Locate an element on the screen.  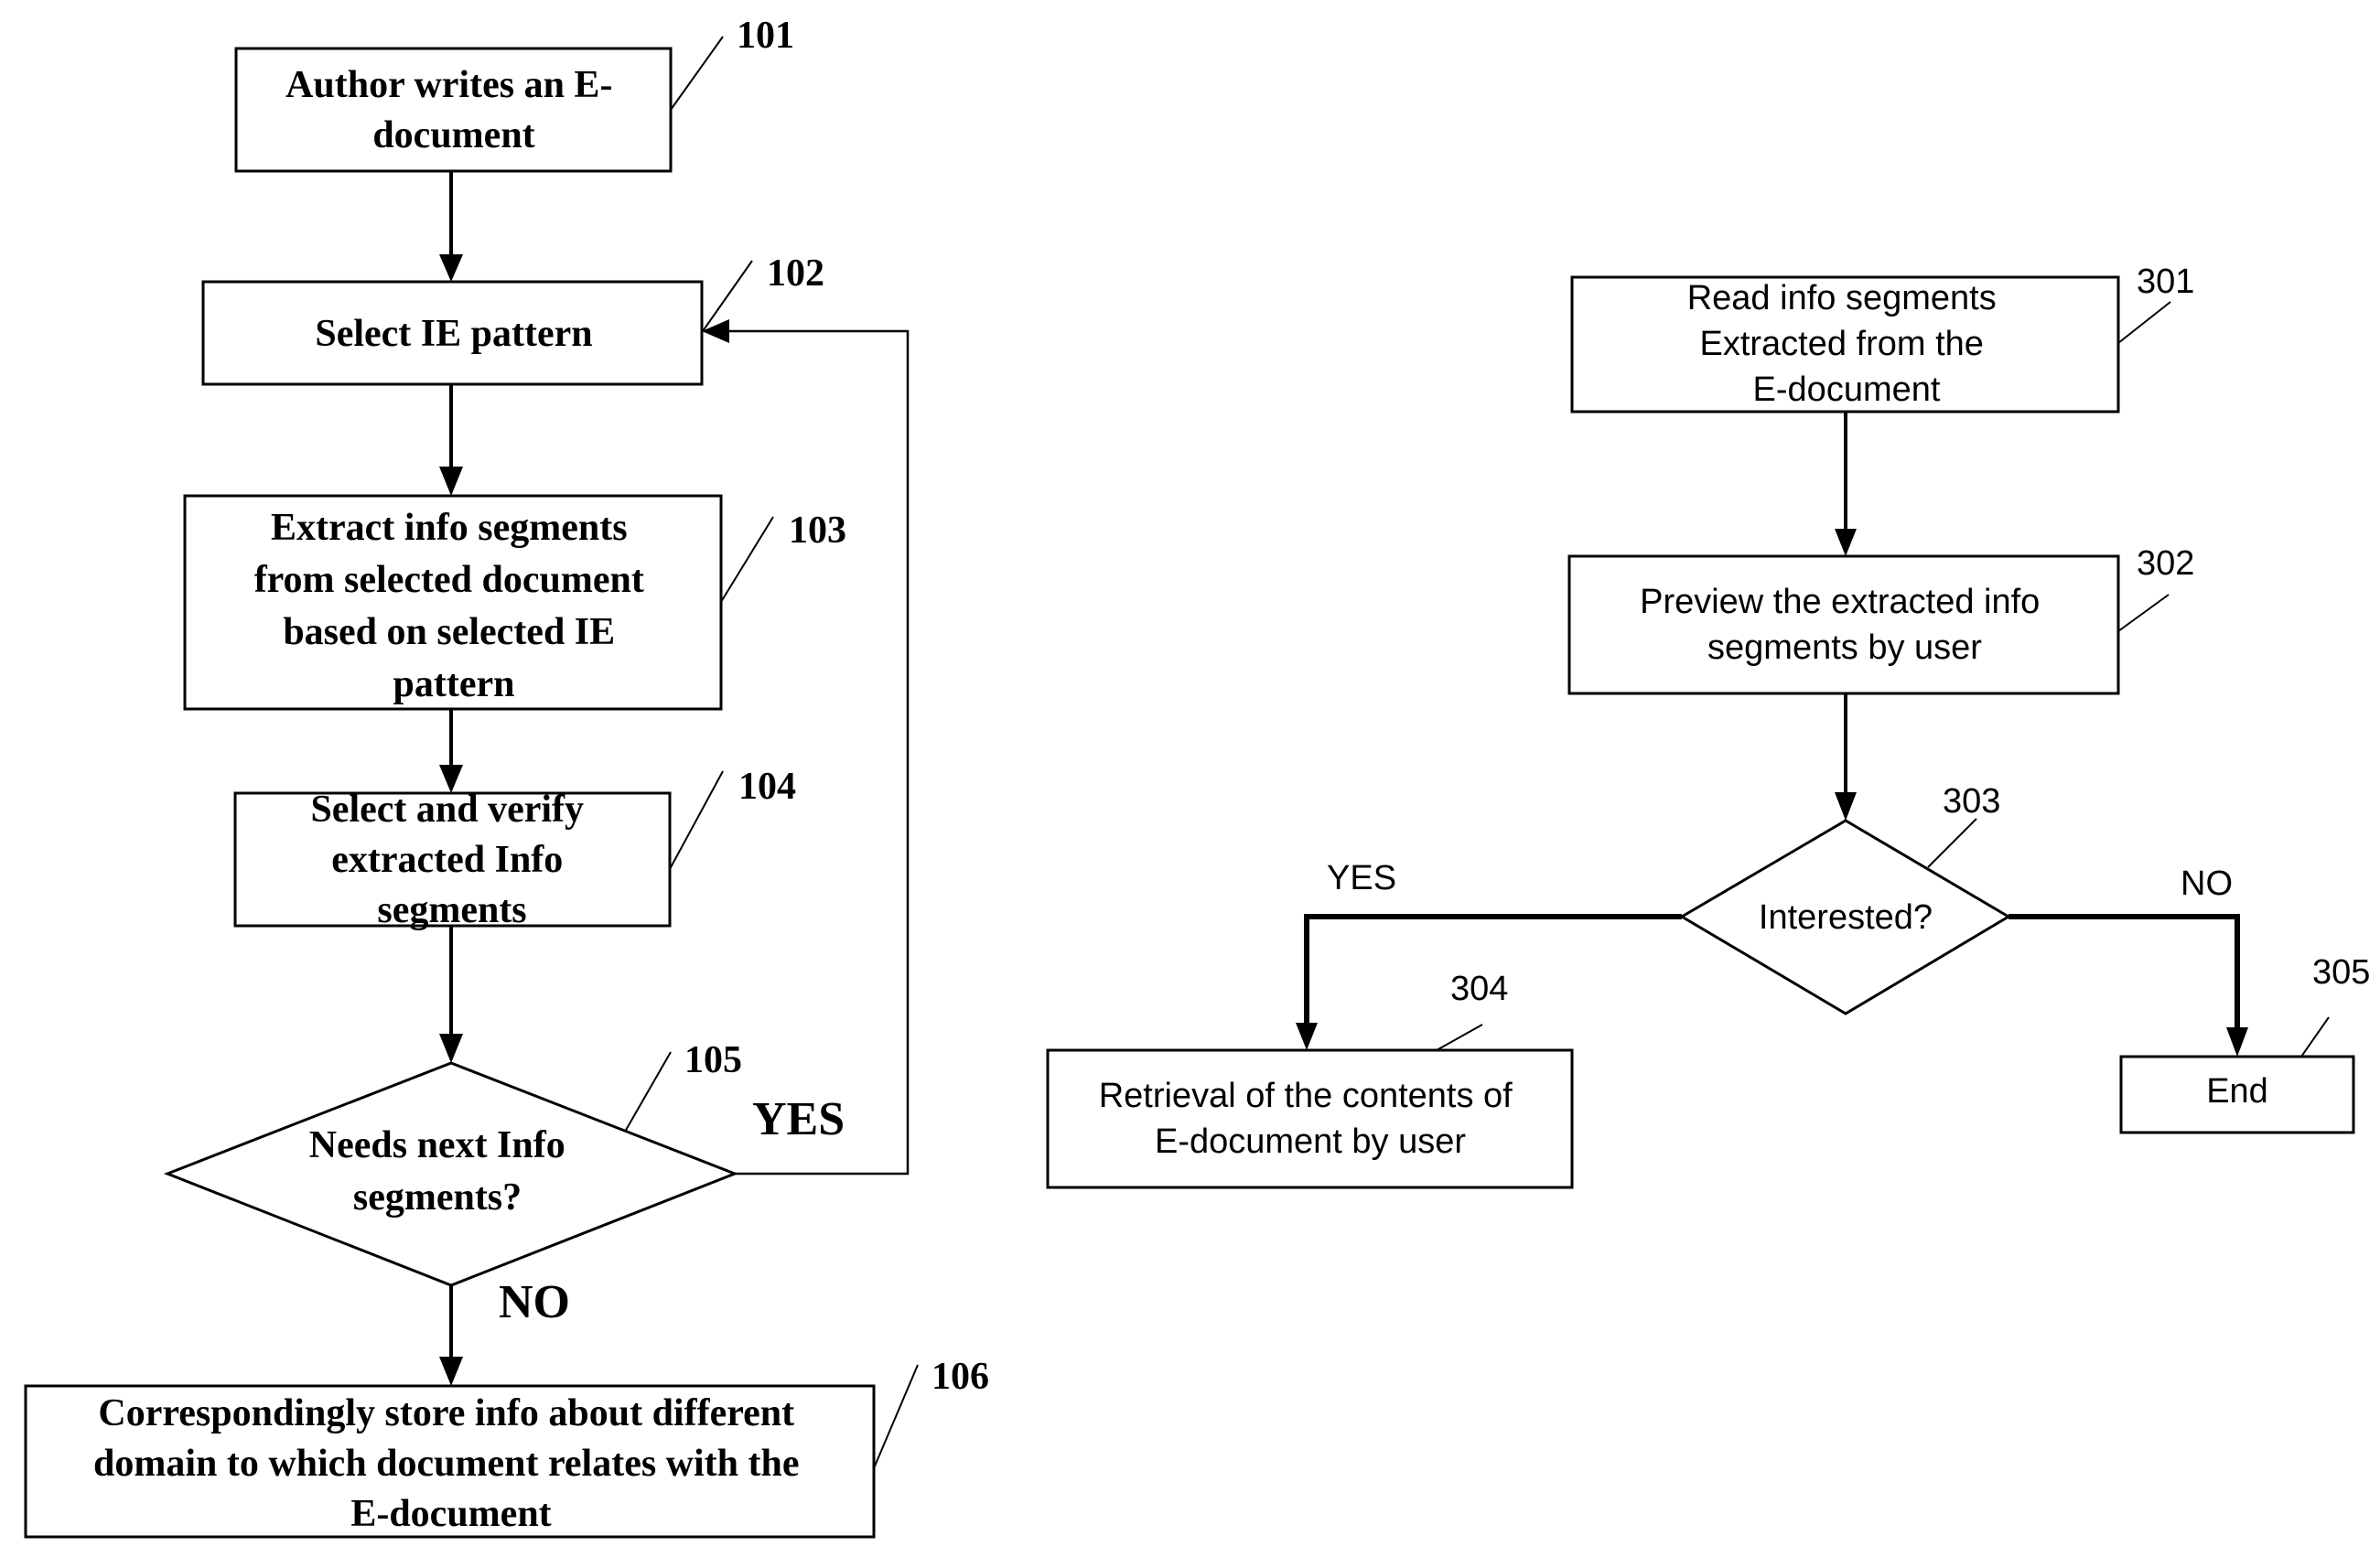
ref-label-302: 302 is located at coordinates (2165, 563).